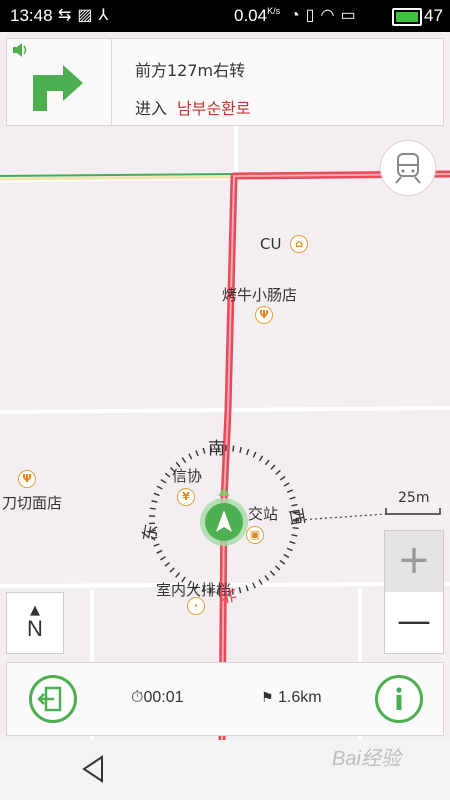  I want to click on usb-tether-icon: ⅄, so click(106, 15).